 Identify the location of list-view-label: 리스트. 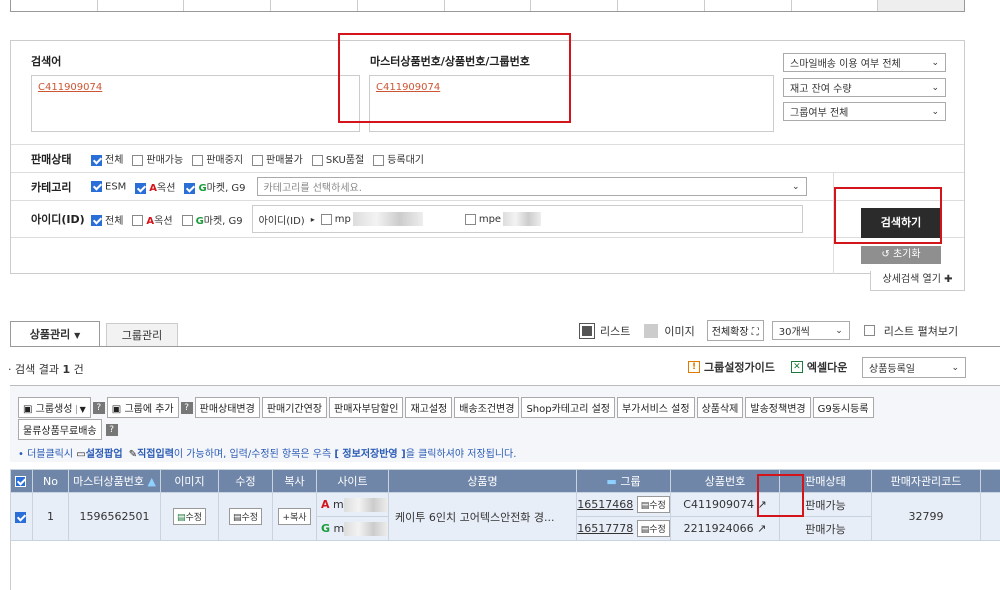
(615, 331).